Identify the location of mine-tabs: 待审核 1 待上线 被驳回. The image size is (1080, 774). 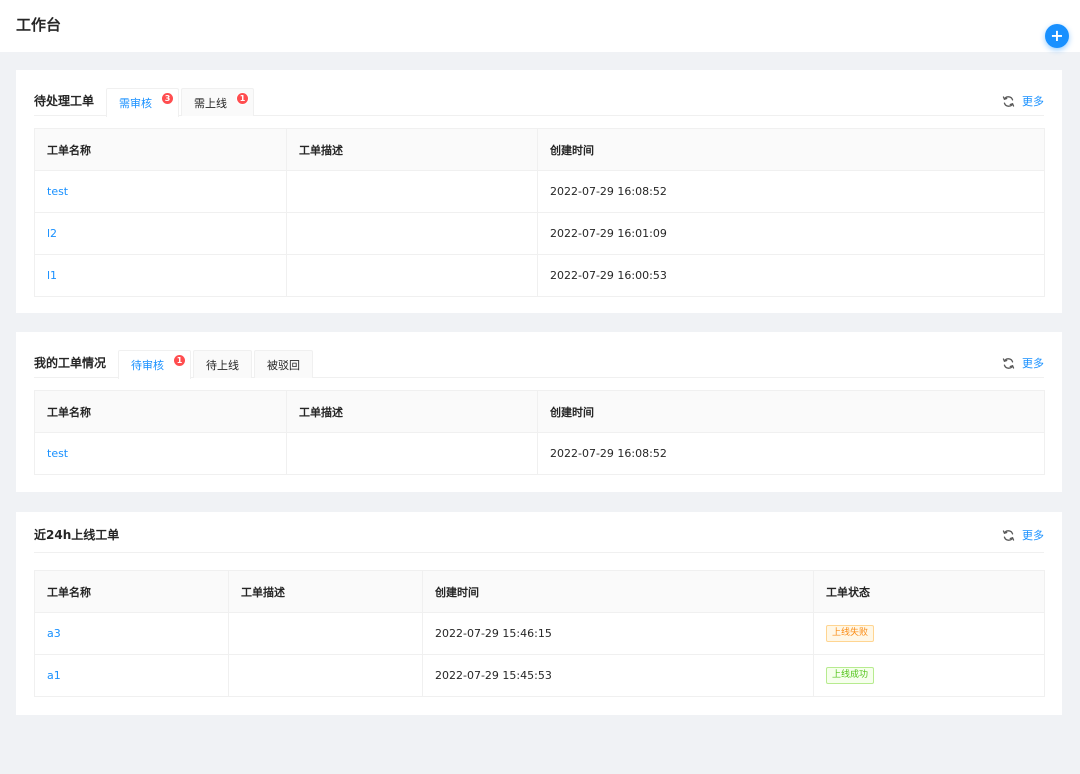
(216, 364).